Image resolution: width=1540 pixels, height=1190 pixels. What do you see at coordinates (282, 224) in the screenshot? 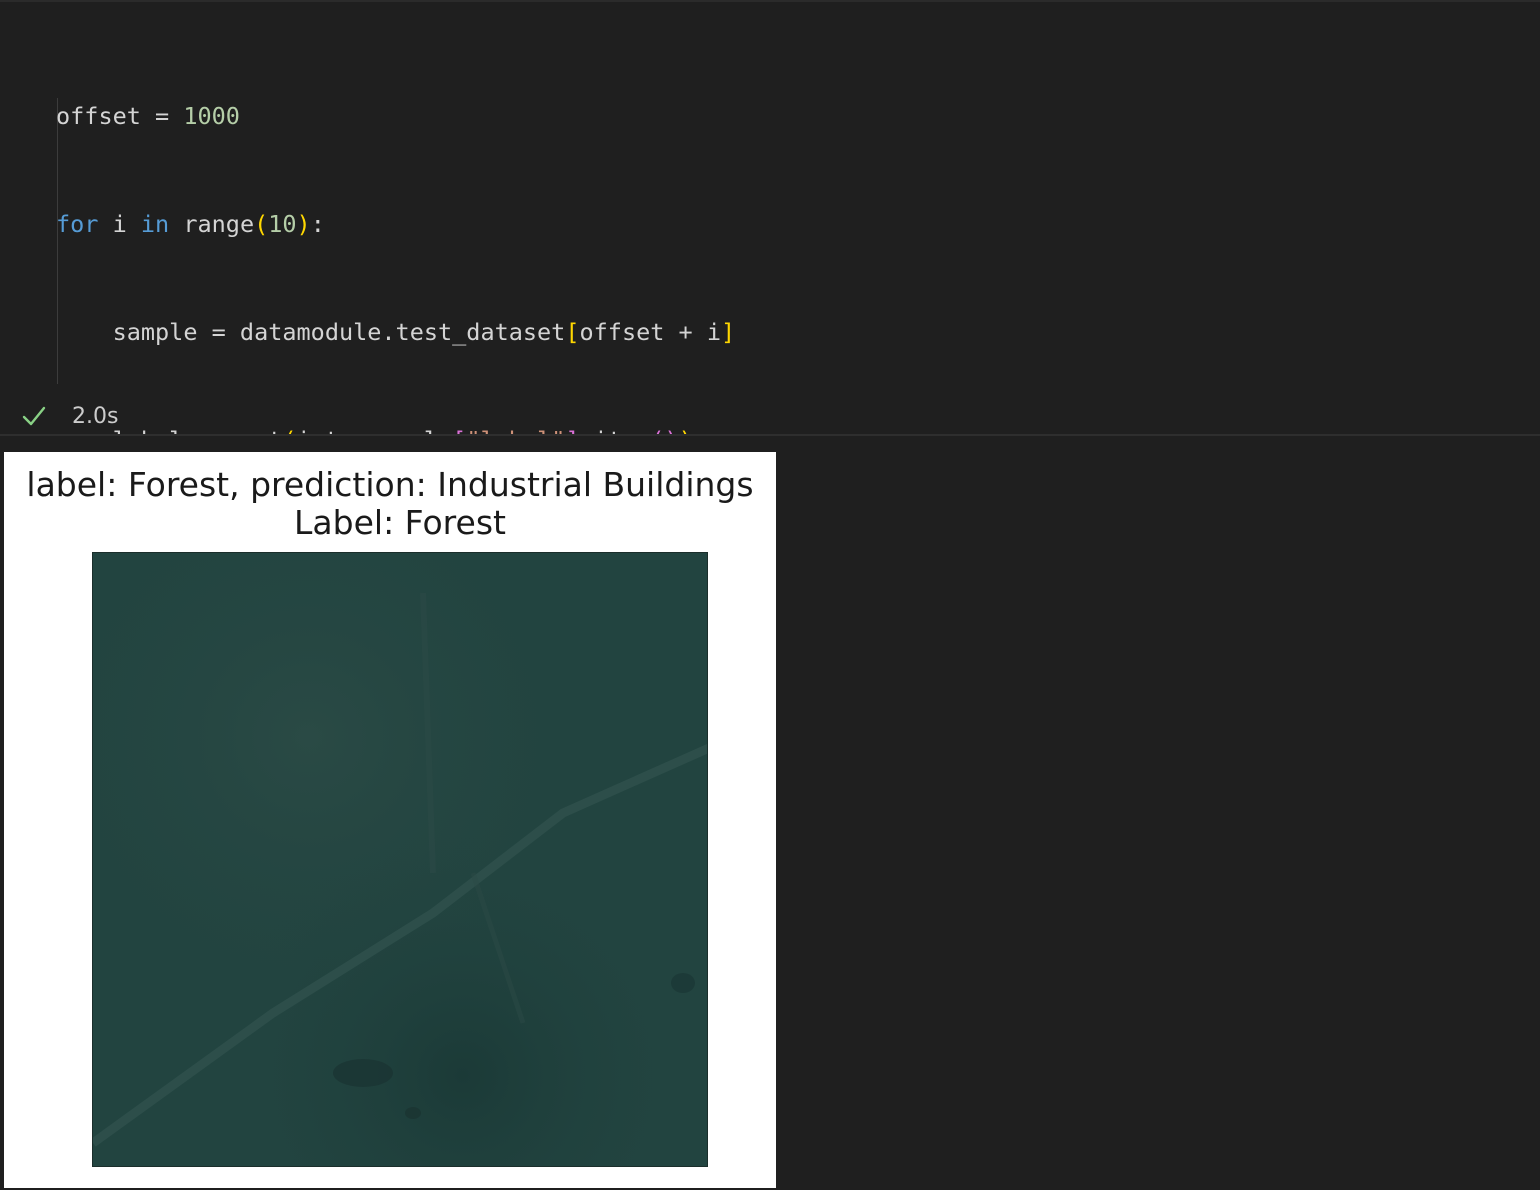
I see `token: 10` at bounding box center [282, 224].